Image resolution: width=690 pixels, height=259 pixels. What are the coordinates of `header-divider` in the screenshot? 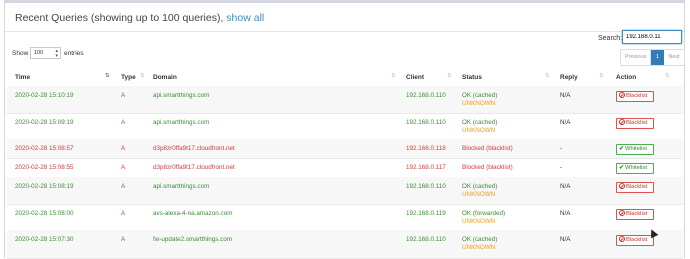 It's located at (344, 31).